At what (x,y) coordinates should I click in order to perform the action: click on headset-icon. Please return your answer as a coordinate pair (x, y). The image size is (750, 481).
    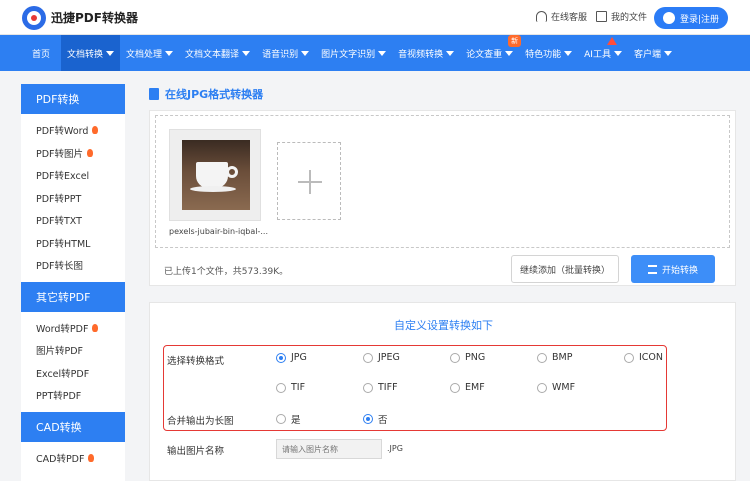
    Looking at the image, I should click on (541, 16).